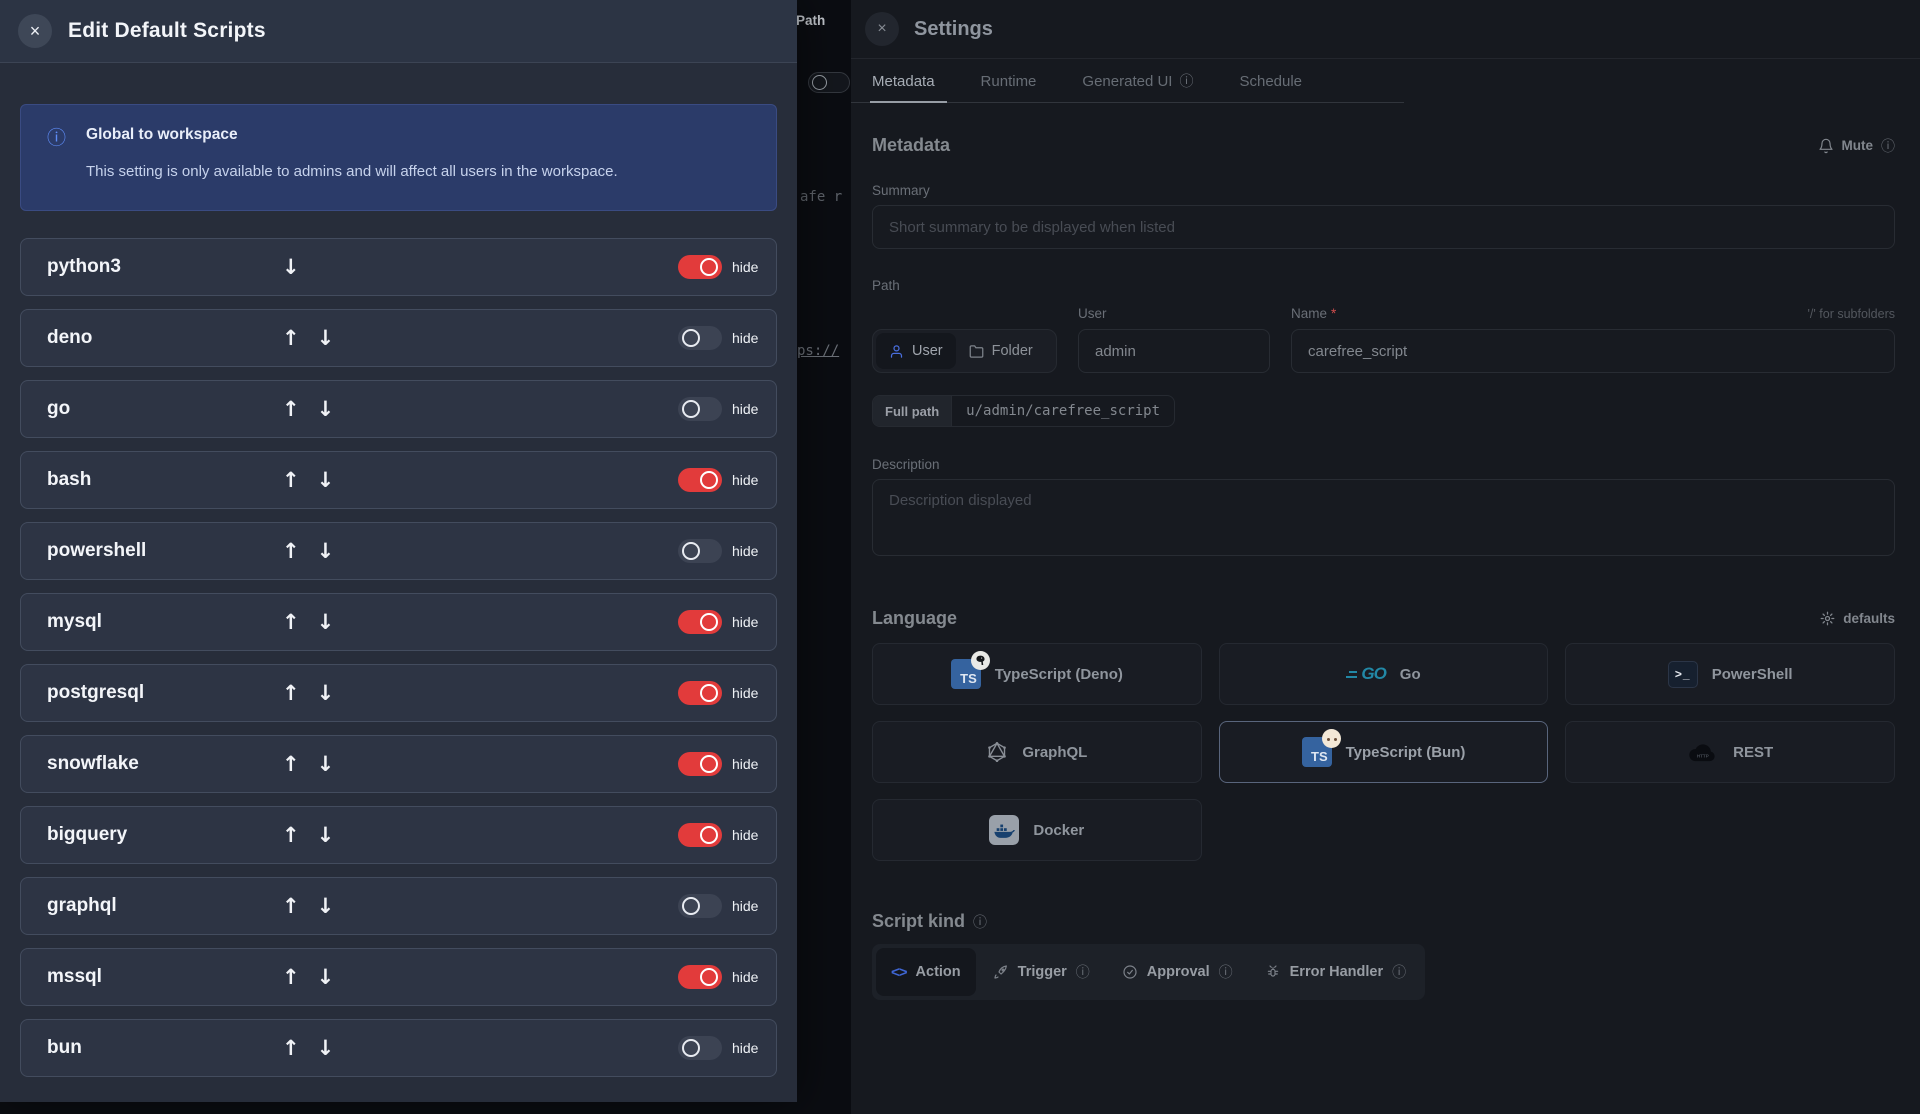 This screenshot has height=1114, width=1920. Describe the element at coordinates (1383, 674) in the screenshot. I see `language-go-button: GO Go` at that location.